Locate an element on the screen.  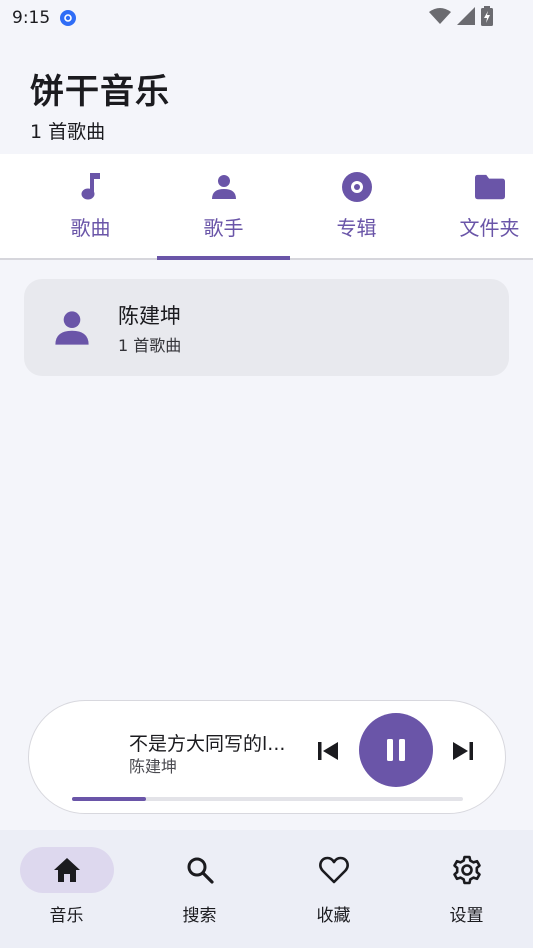
page-title: 饼干音乐 is located at coordinates (100, 92).